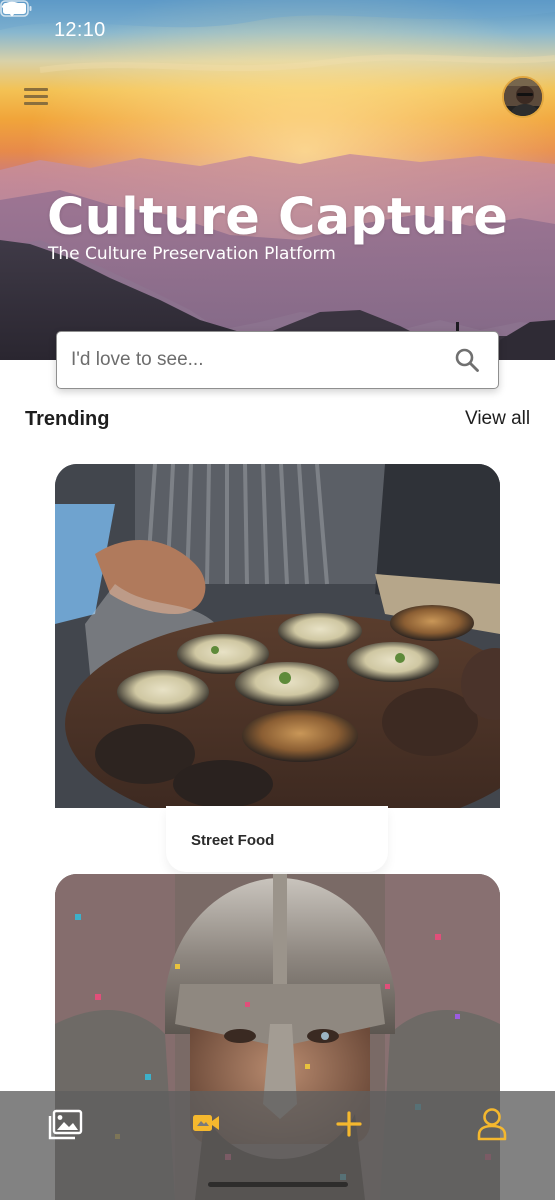 The height and width of the screenshot is (1200, 555). I want to click on view-all-link: View all, so click(497, 419).